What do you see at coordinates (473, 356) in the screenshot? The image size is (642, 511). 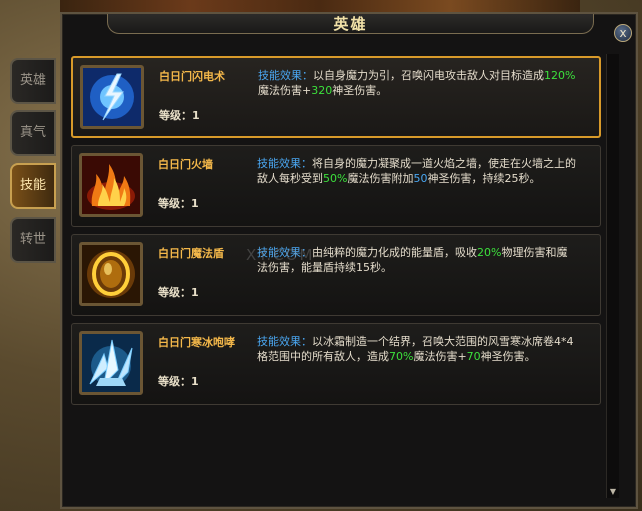 I see `desc-value: 70` at bounding box center [473, 356].